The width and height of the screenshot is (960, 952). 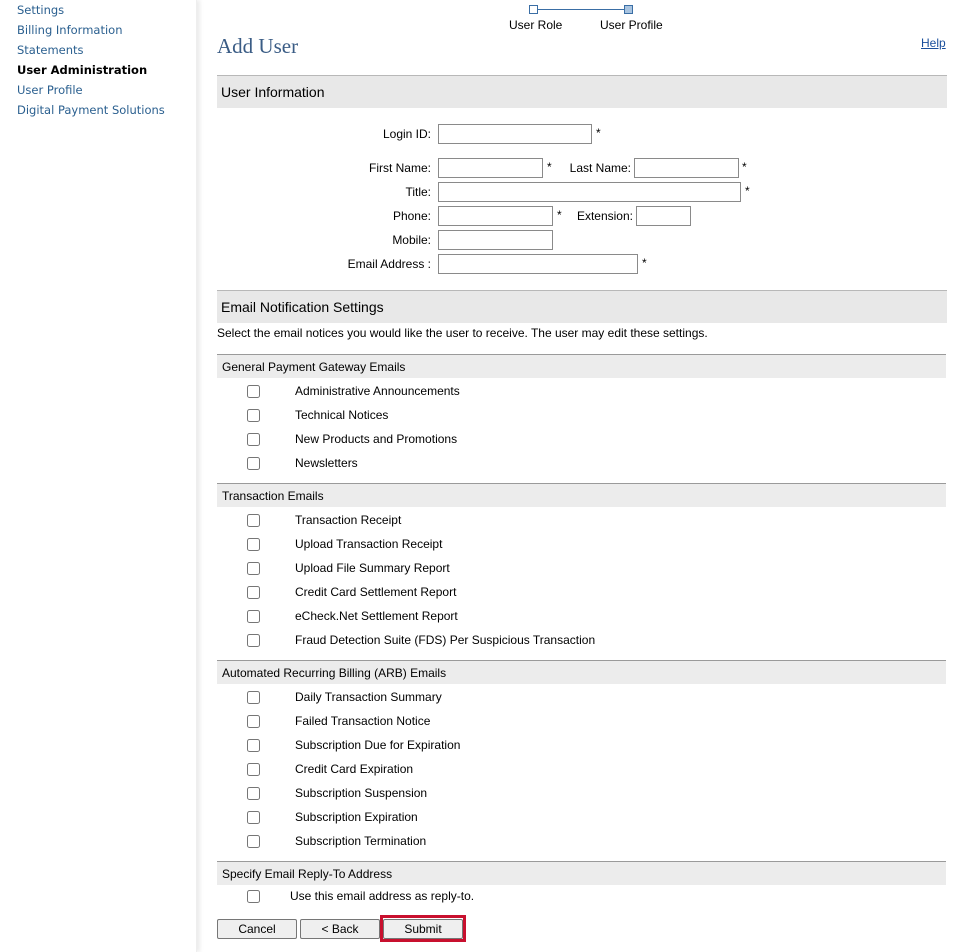 What do you see at coordinates (361, 793) in the screenshot?
I see `label-subscription-suspension: Subscription Suspension` at bounding box center [361, 793].